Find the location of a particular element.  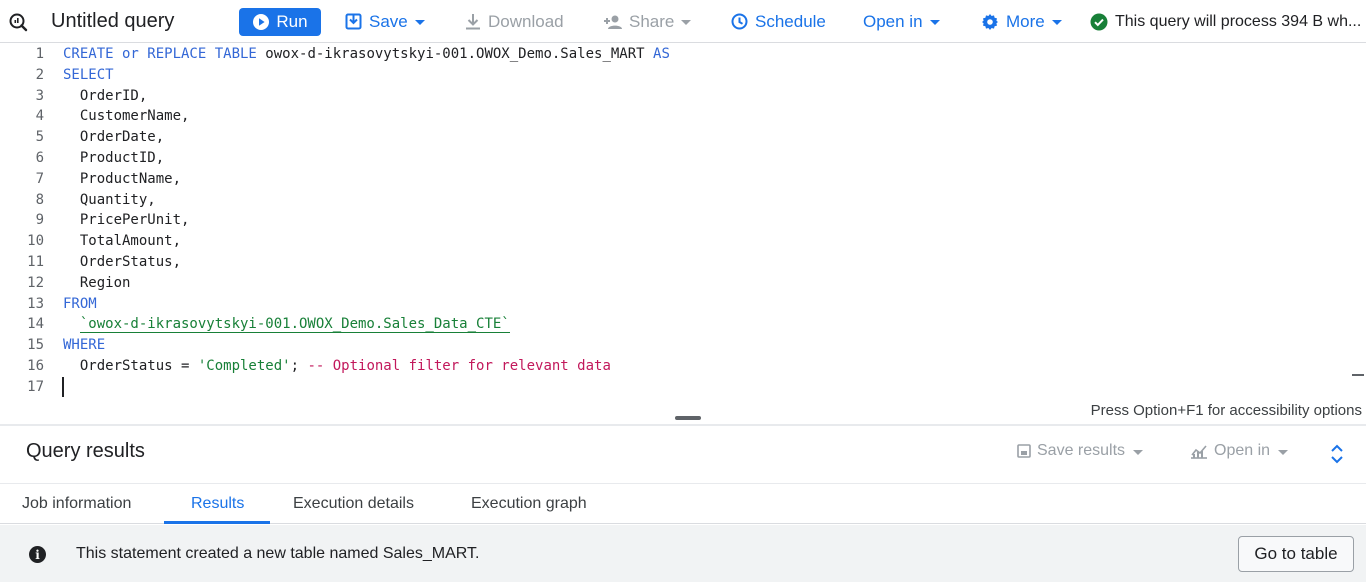

line-number: 13 is located at coordinates (35, 303).